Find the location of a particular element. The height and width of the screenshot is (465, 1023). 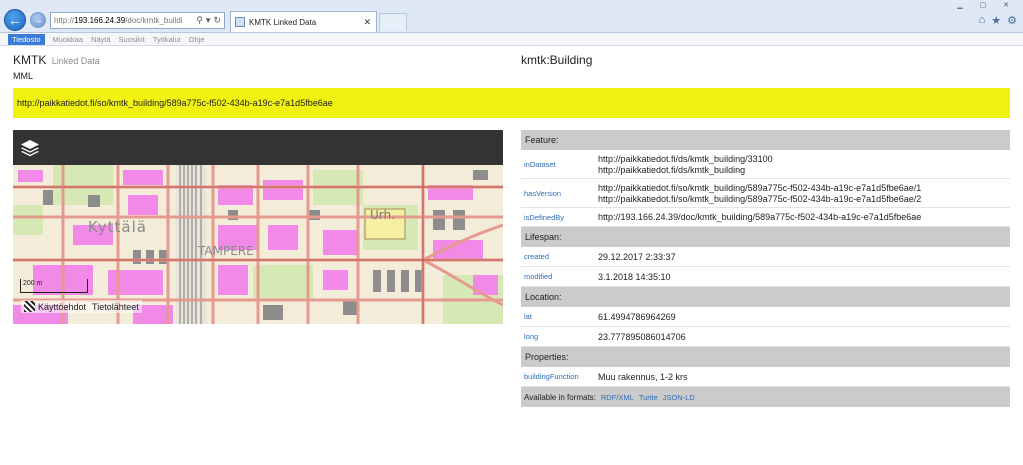

page-favicon-icon is located at coordinates (240, 22).